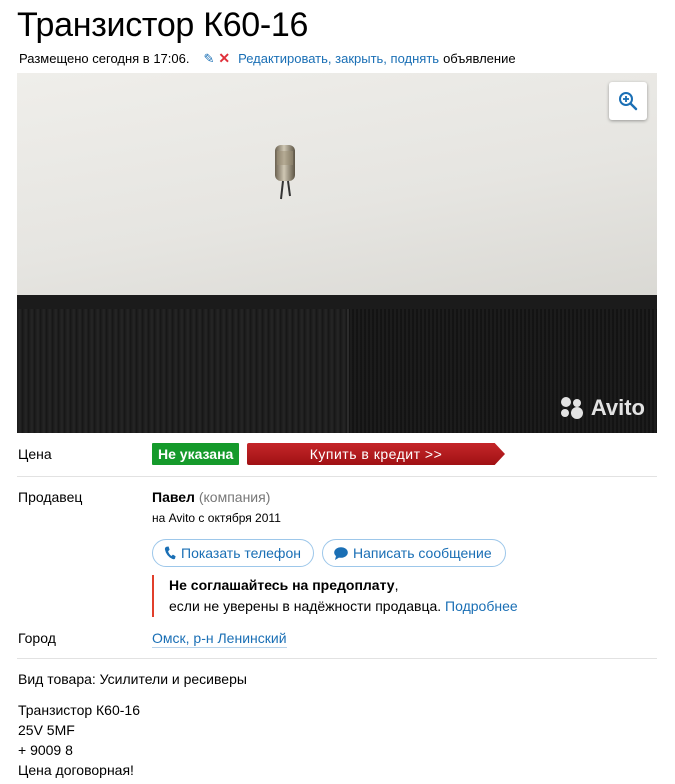  I want to click on close-x-icon: ✕, so click(224, 58).